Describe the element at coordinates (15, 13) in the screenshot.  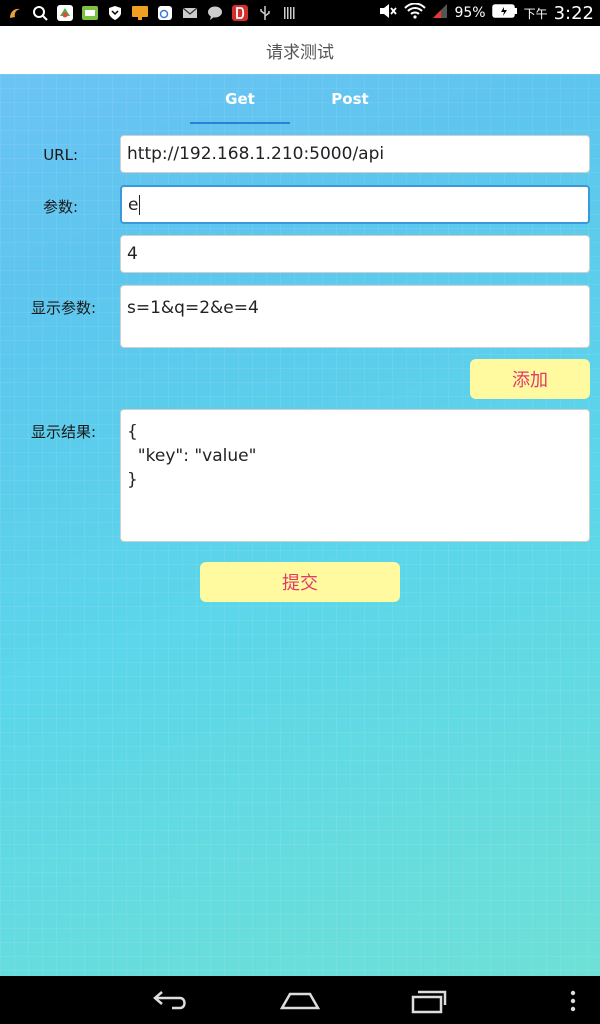
I see `uc-browser-icon` at that location.